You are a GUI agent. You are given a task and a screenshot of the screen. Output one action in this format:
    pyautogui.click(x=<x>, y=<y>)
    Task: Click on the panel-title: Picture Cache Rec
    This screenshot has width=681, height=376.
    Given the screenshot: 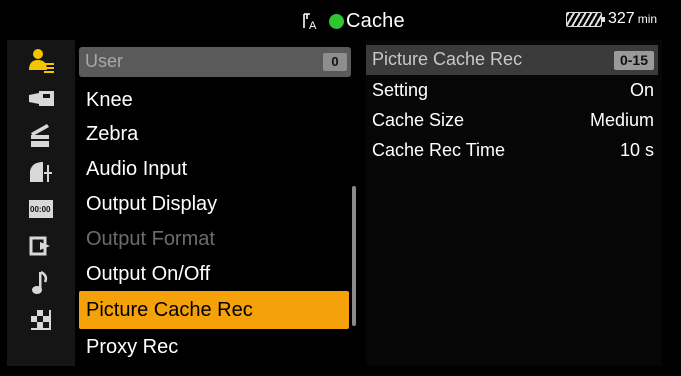 What is the action you would take?
    pyautogui.click(x=447, y=59)
    